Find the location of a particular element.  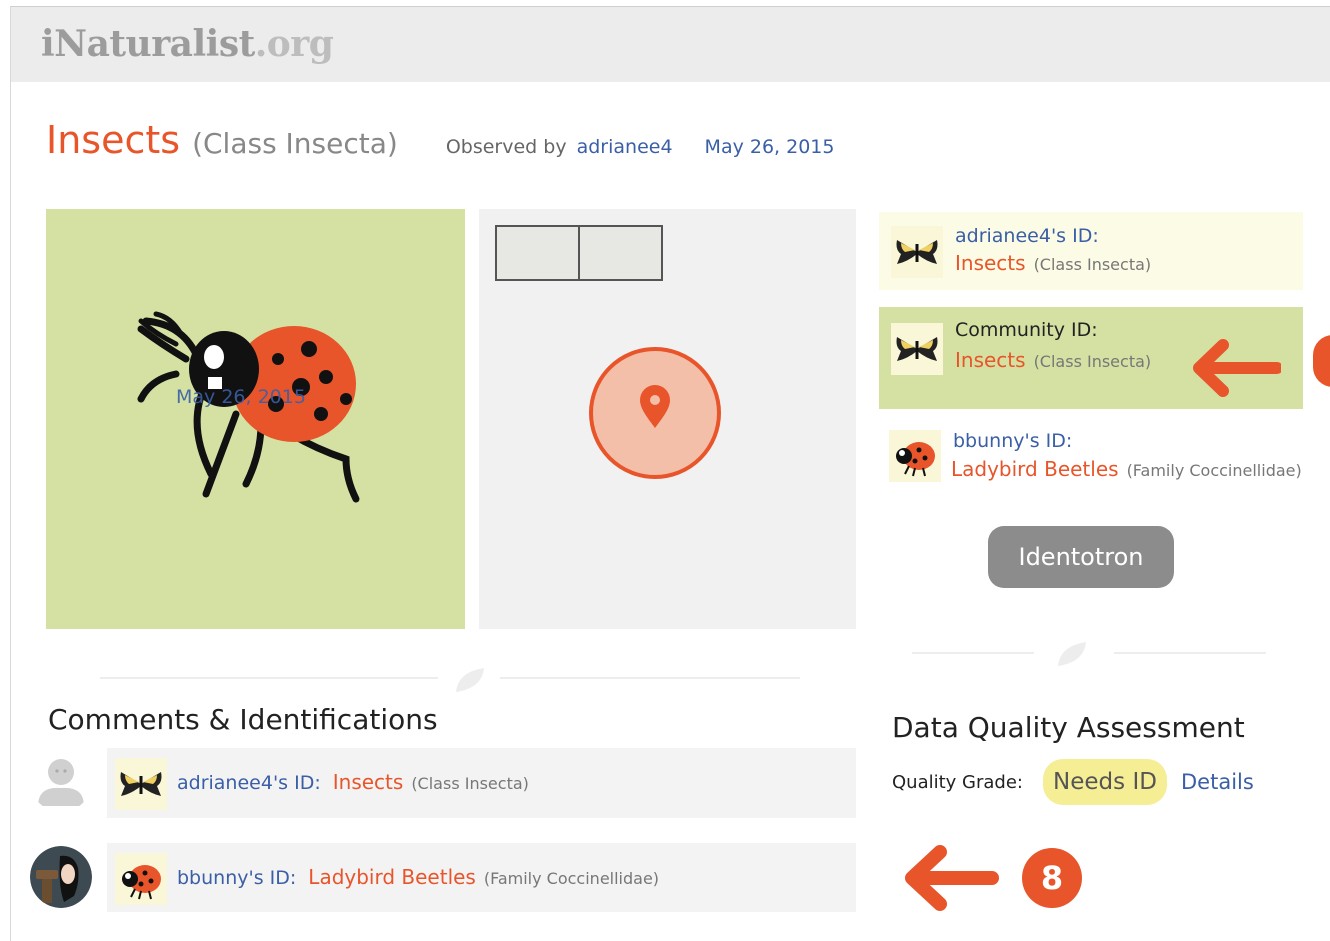

comment-user-link: bbunny's ID: is located at coordinates (236, 878).